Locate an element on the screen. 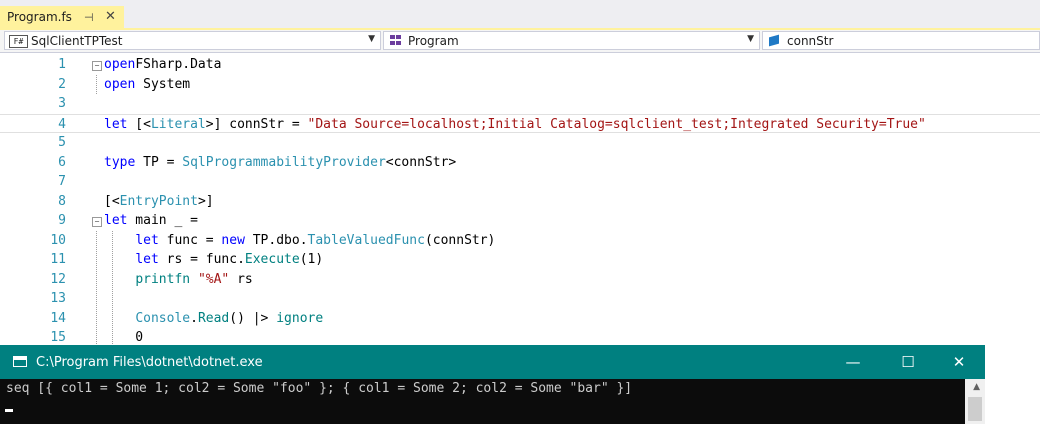 Image resolution: width=1040 pixels, height=424 pixels. line-number: 3 is located at coordinates (62, 103).